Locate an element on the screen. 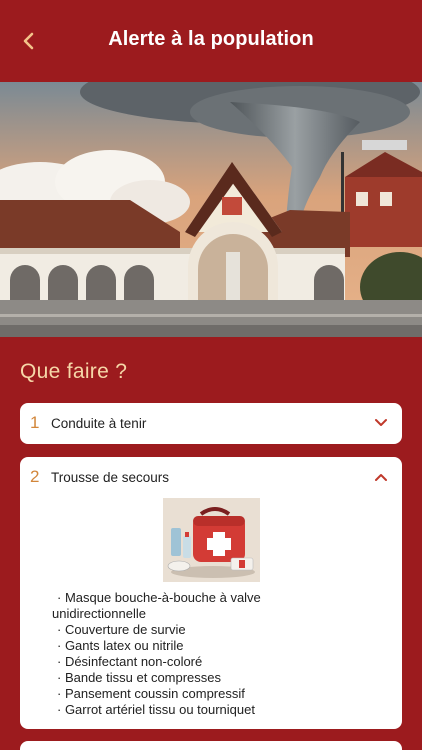  accordion-label: Trousse de secours is located at coordinates (110, 477).